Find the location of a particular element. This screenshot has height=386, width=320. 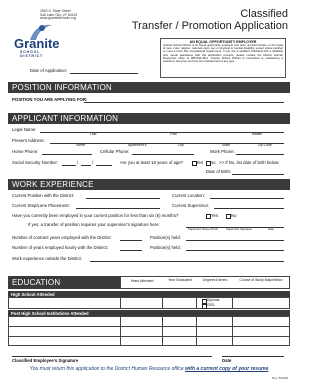

dob-field is located at coordinates (258, 174).